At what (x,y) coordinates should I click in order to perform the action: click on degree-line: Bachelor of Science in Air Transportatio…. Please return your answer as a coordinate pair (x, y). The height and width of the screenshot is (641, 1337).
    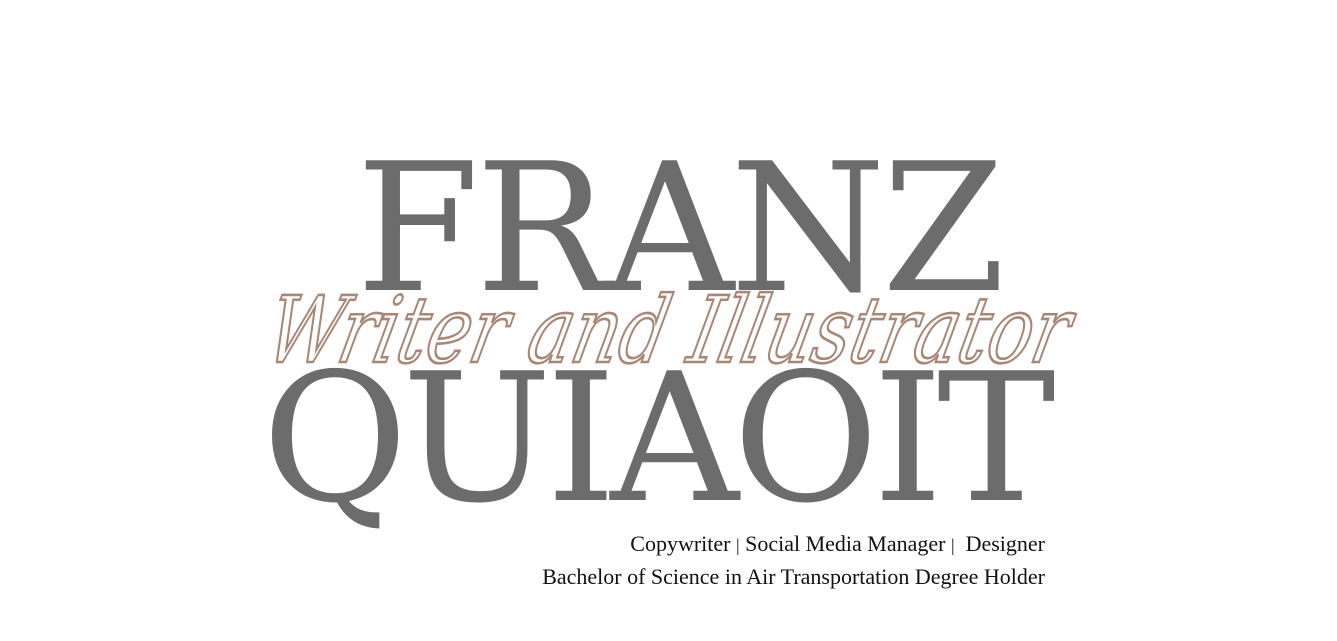
    Looking at the image, I should click on (793, 576).